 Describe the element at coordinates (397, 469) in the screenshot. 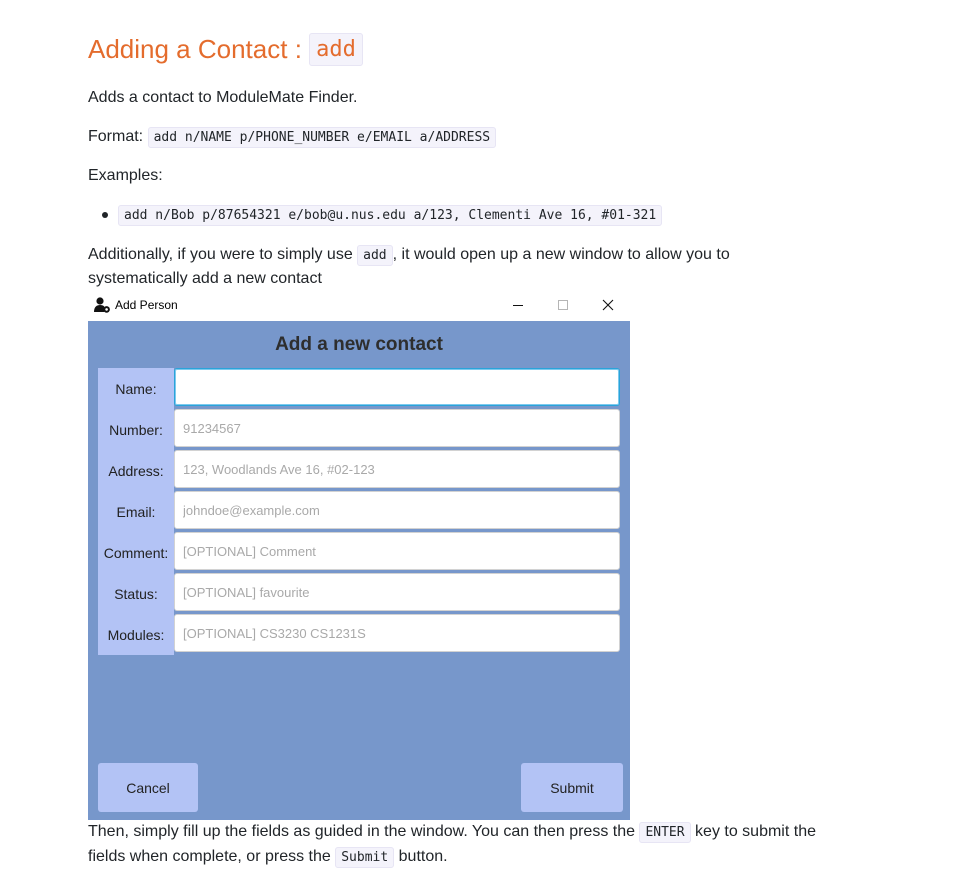

I see `address-input` at that location.